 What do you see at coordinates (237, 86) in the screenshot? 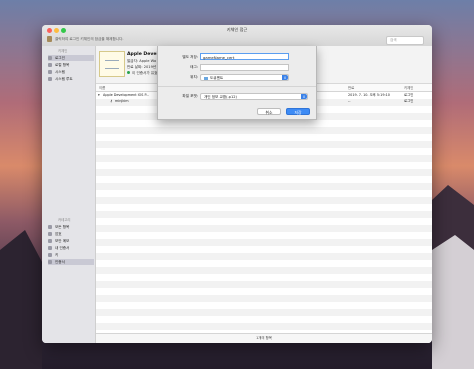
I see `divider` at bounding box center [237, 86].